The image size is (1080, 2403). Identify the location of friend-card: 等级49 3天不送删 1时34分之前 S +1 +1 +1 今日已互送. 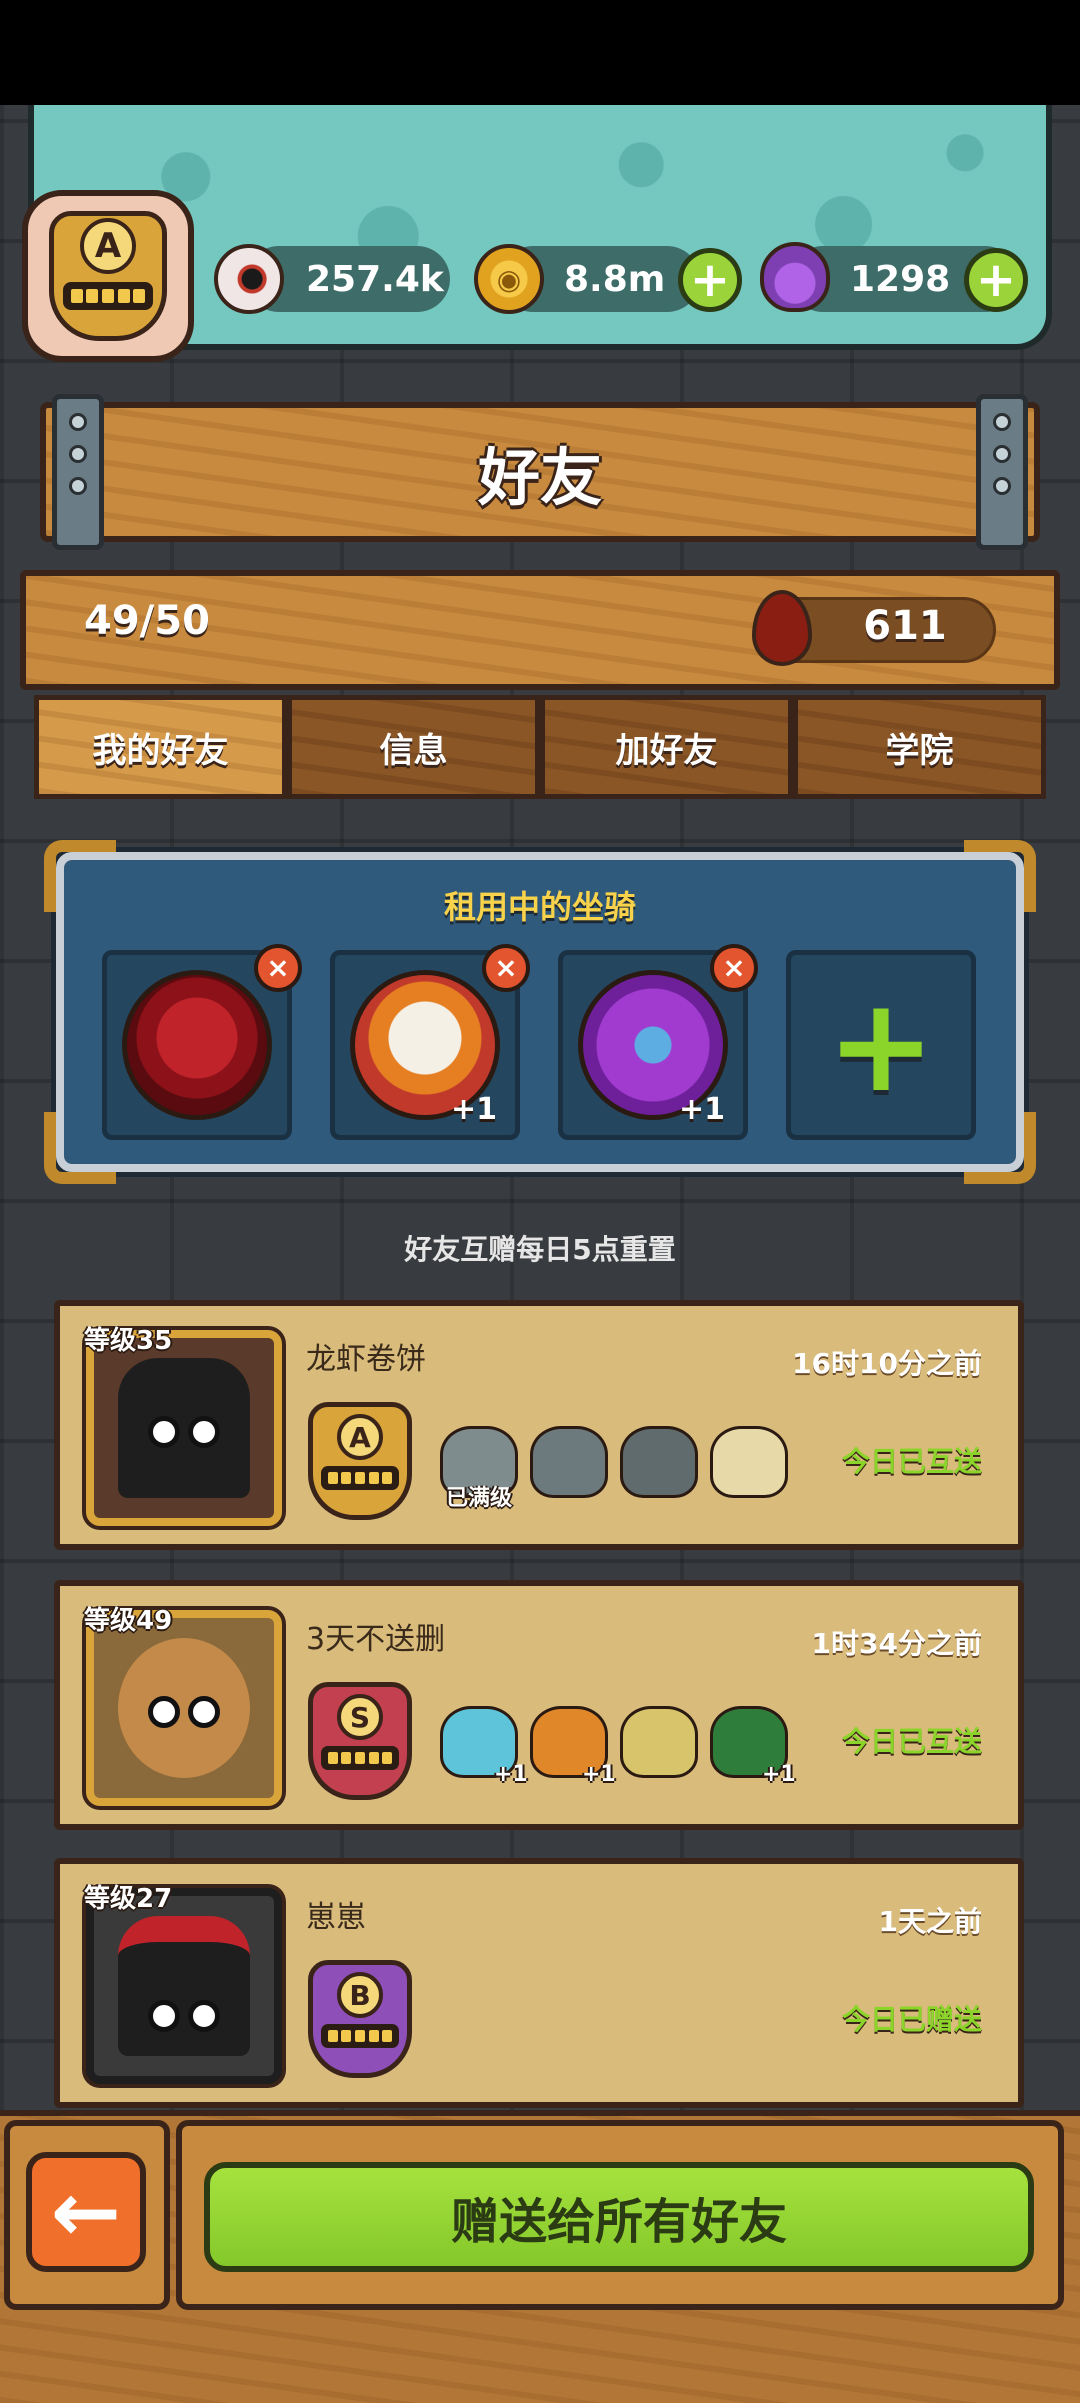
(539, 1705).